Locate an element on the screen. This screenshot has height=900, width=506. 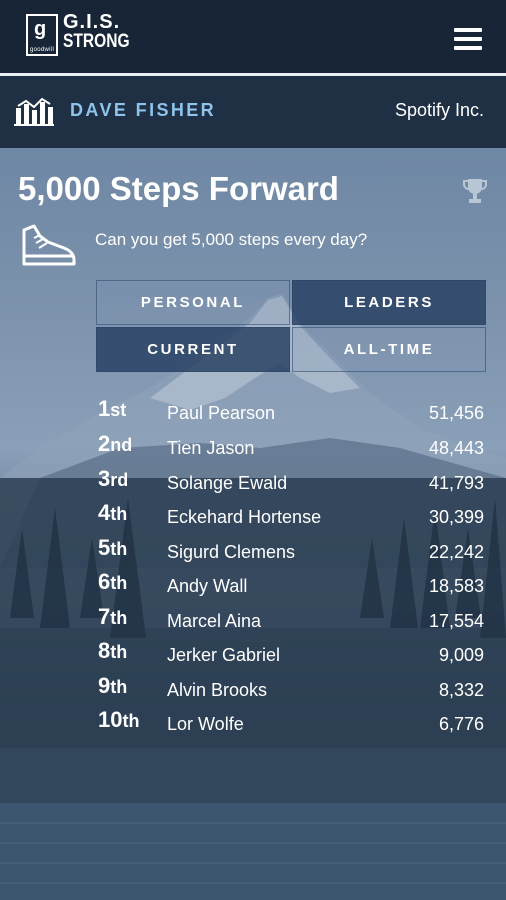
step-count: 30,399 is located at coordinates (456, 517).